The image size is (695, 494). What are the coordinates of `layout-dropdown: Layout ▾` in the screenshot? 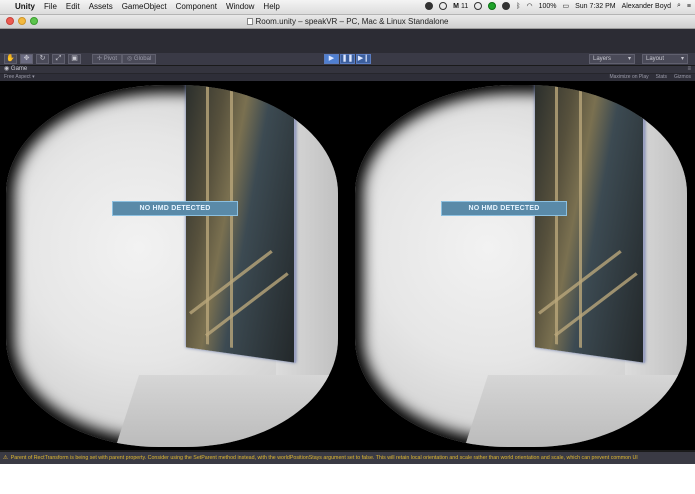 It's located at (665, 59).